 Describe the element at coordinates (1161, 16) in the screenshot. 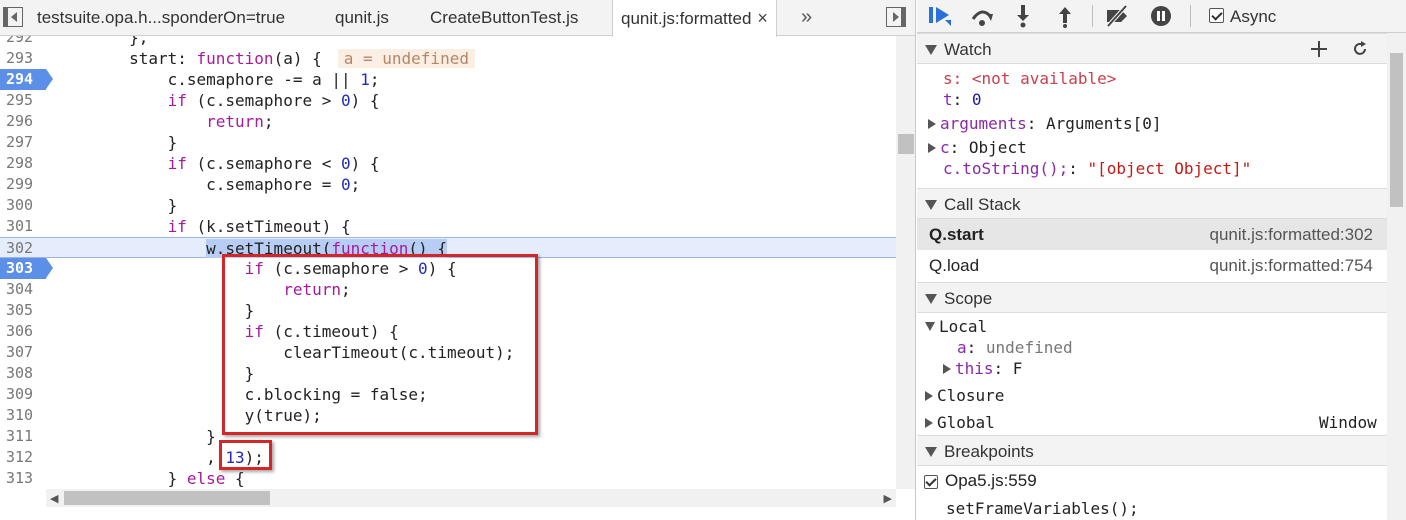

I see `pause-on-exceptions-icon` at that location.